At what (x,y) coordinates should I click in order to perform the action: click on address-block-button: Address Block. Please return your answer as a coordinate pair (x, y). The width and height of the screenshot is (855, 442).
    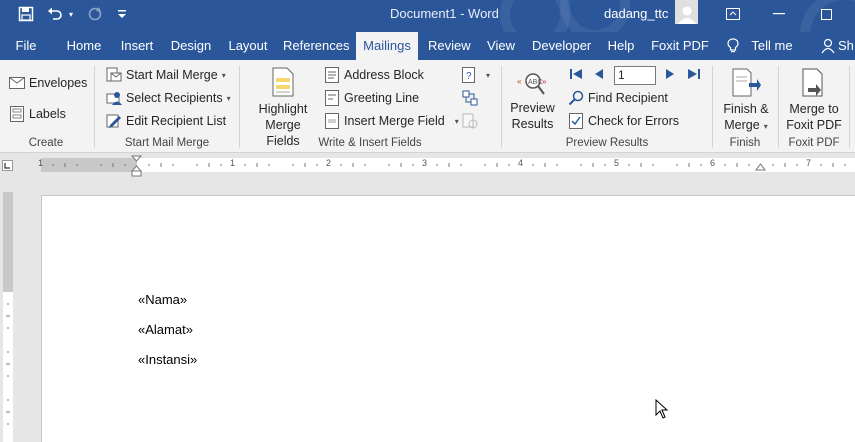
    Looking at the image, I should click on (374, 75).